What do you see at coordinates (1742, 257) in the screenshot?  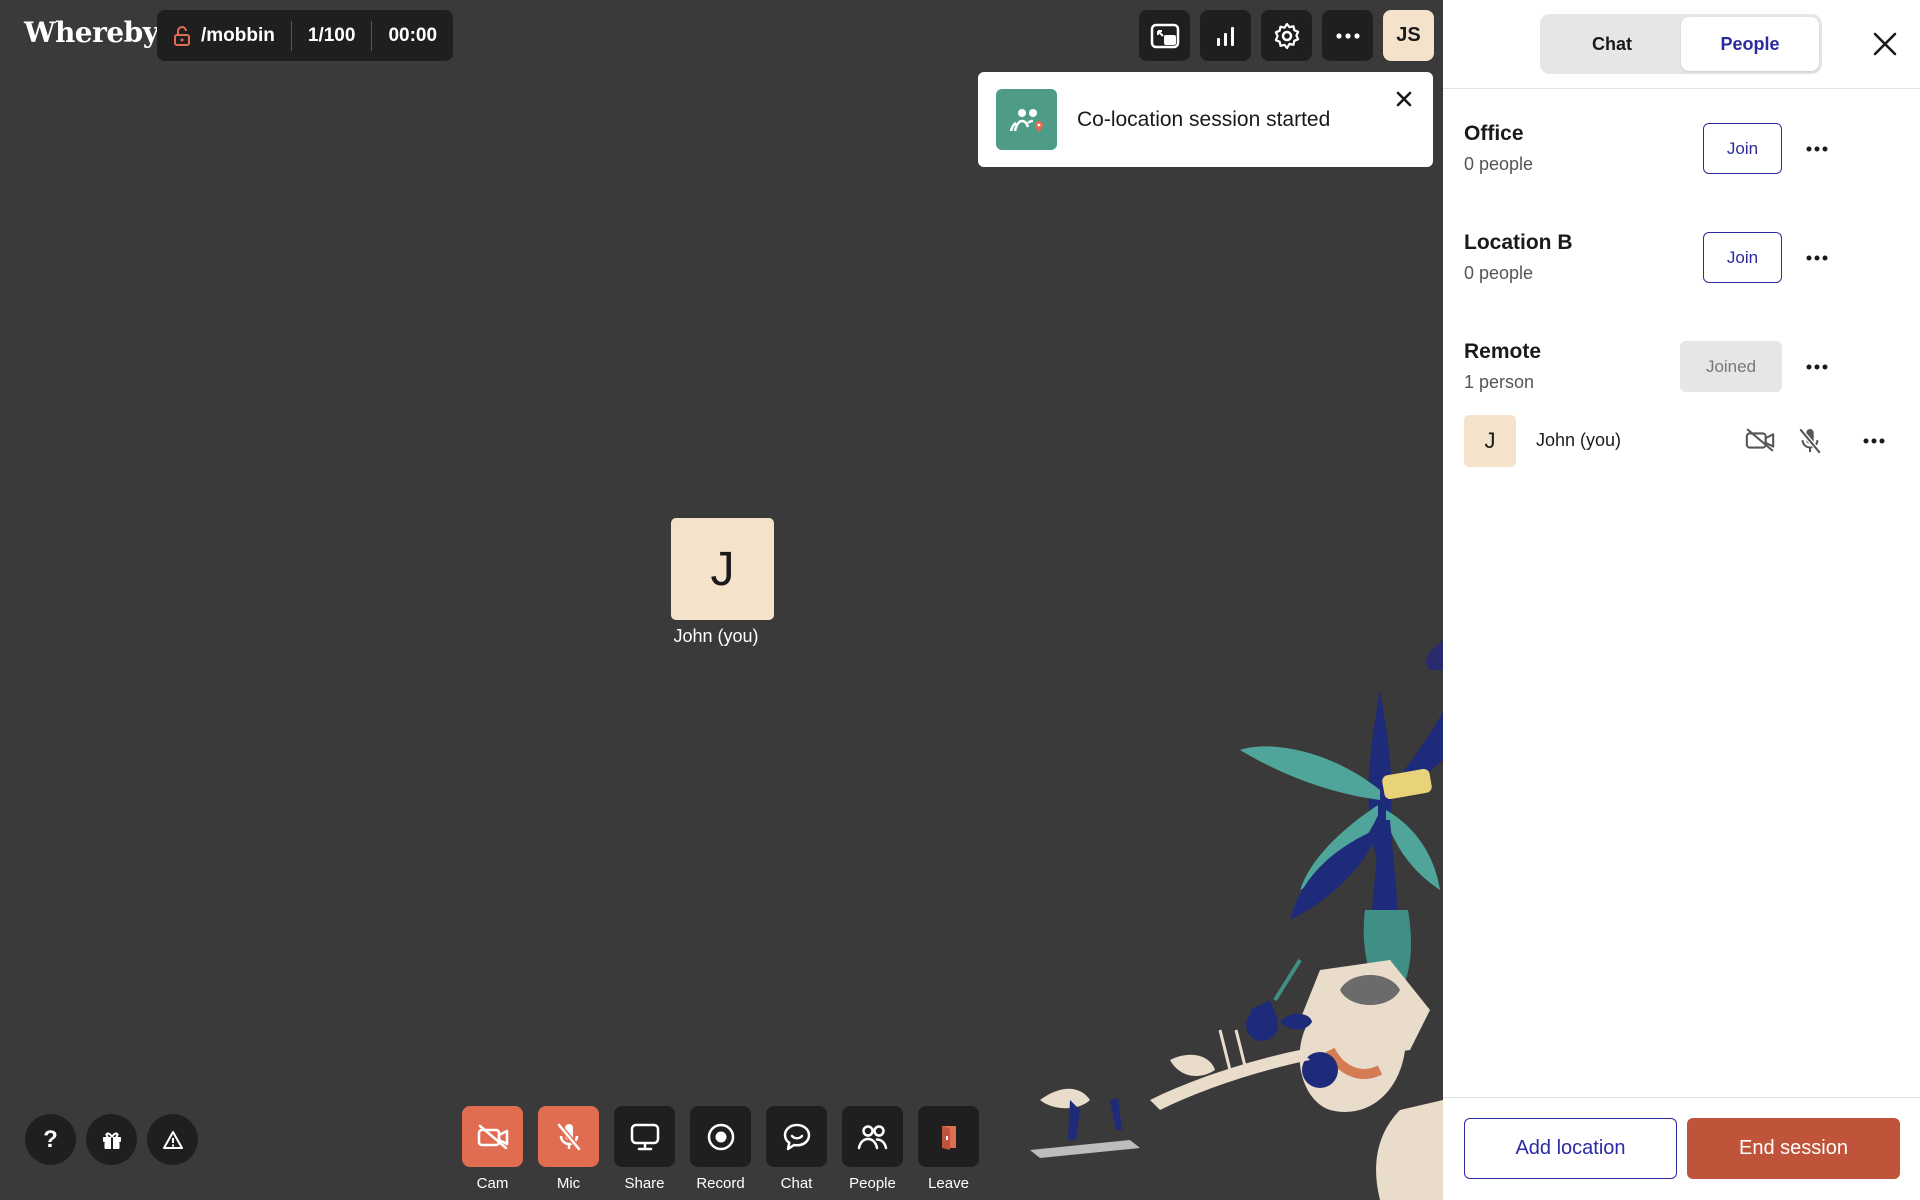 I see `join-location-b-button: Join` at bounding box center [1742, 257].